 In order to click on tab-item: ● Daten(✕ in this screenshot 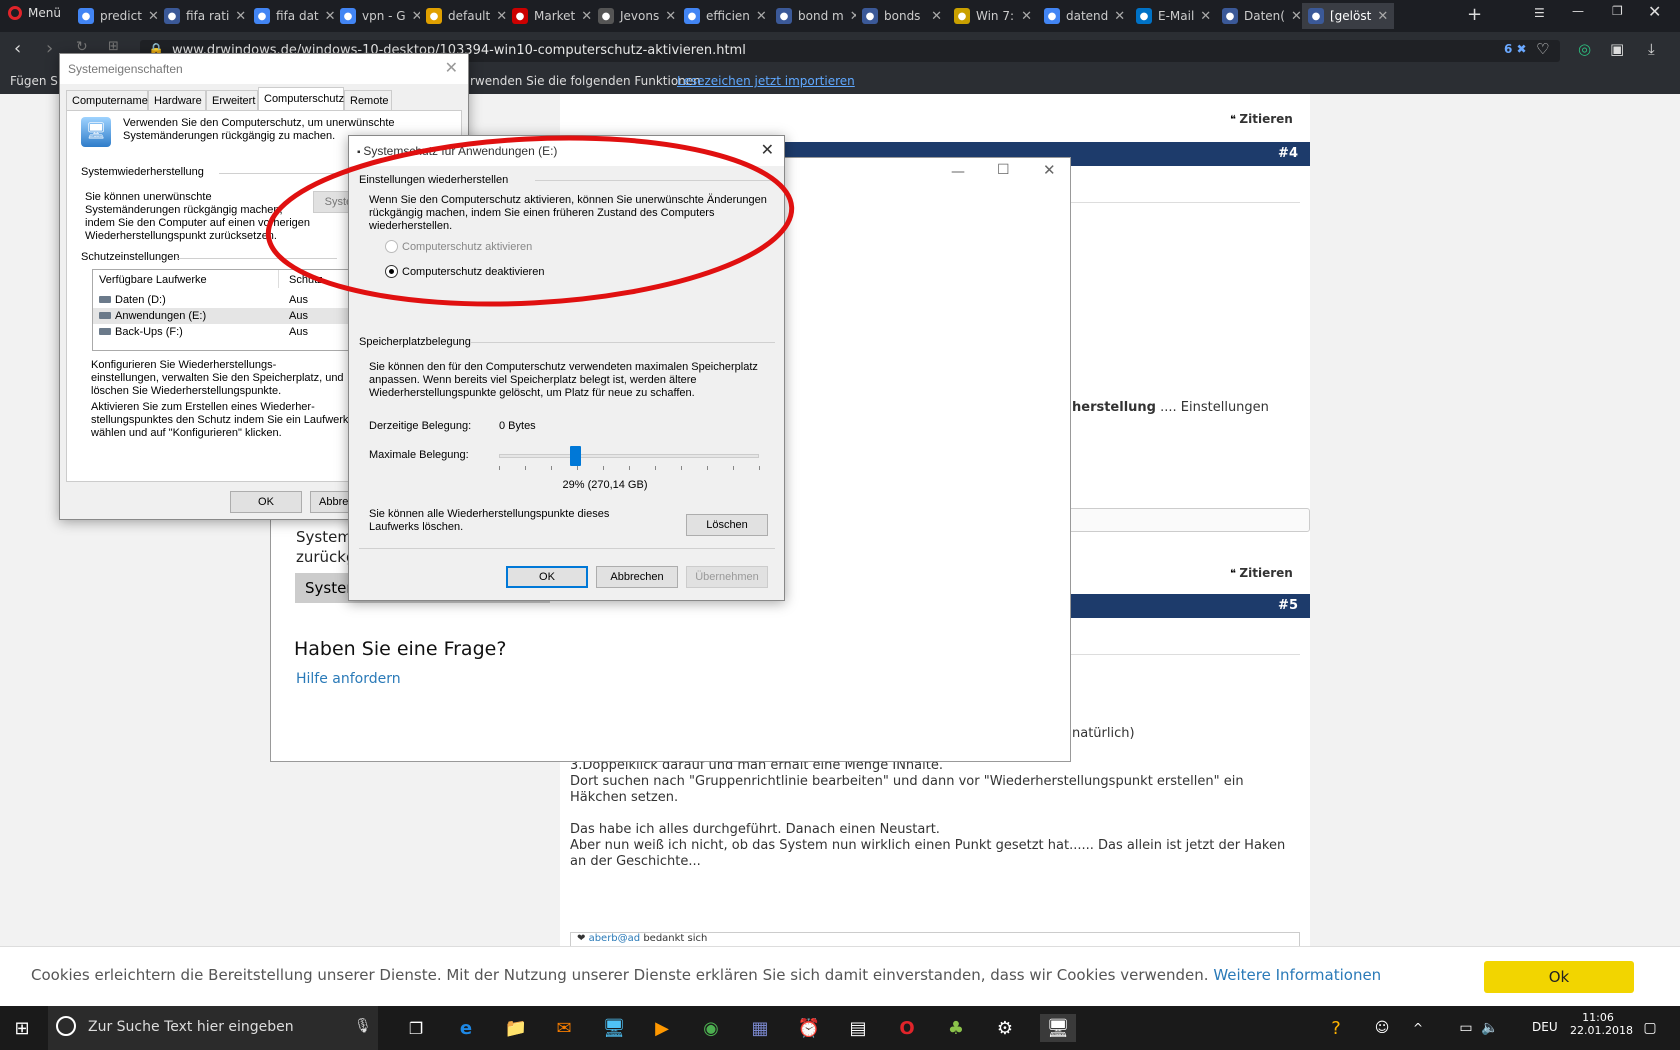, I will do `click(1259, 16)`.